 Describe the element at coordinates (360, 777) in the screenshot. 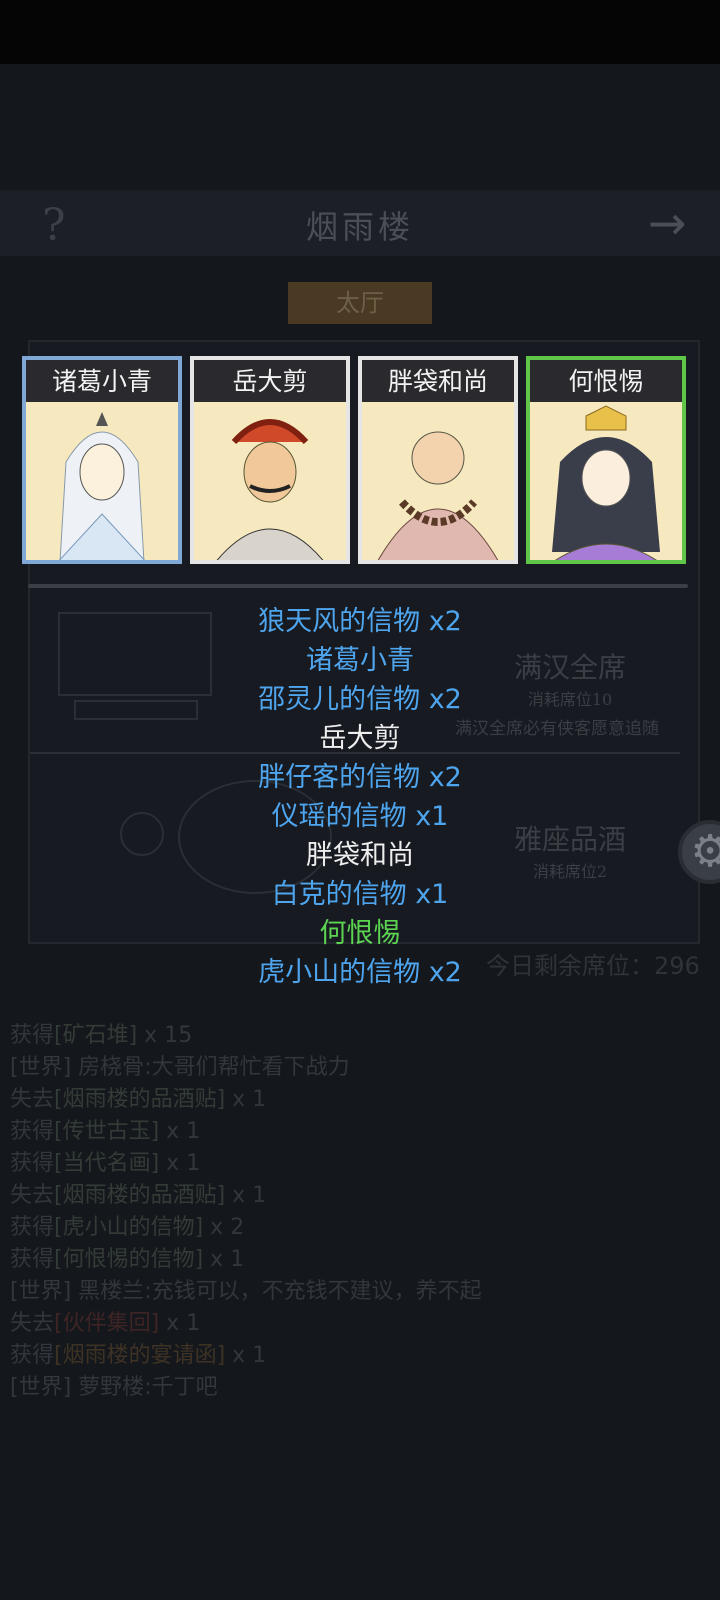

I see `reward-item: 胖仔客的信物 x2` at that location.